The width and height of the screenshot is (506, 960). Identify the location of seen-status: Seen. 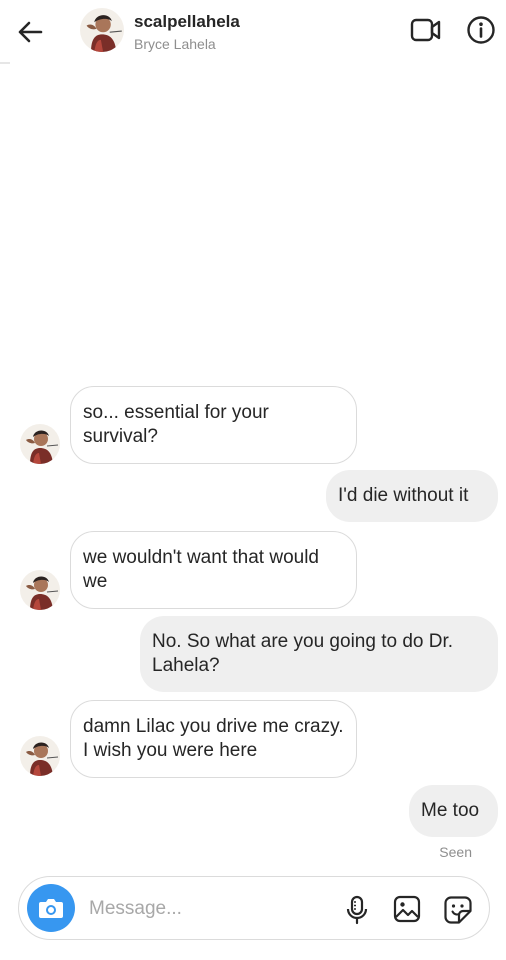
(455, 852).